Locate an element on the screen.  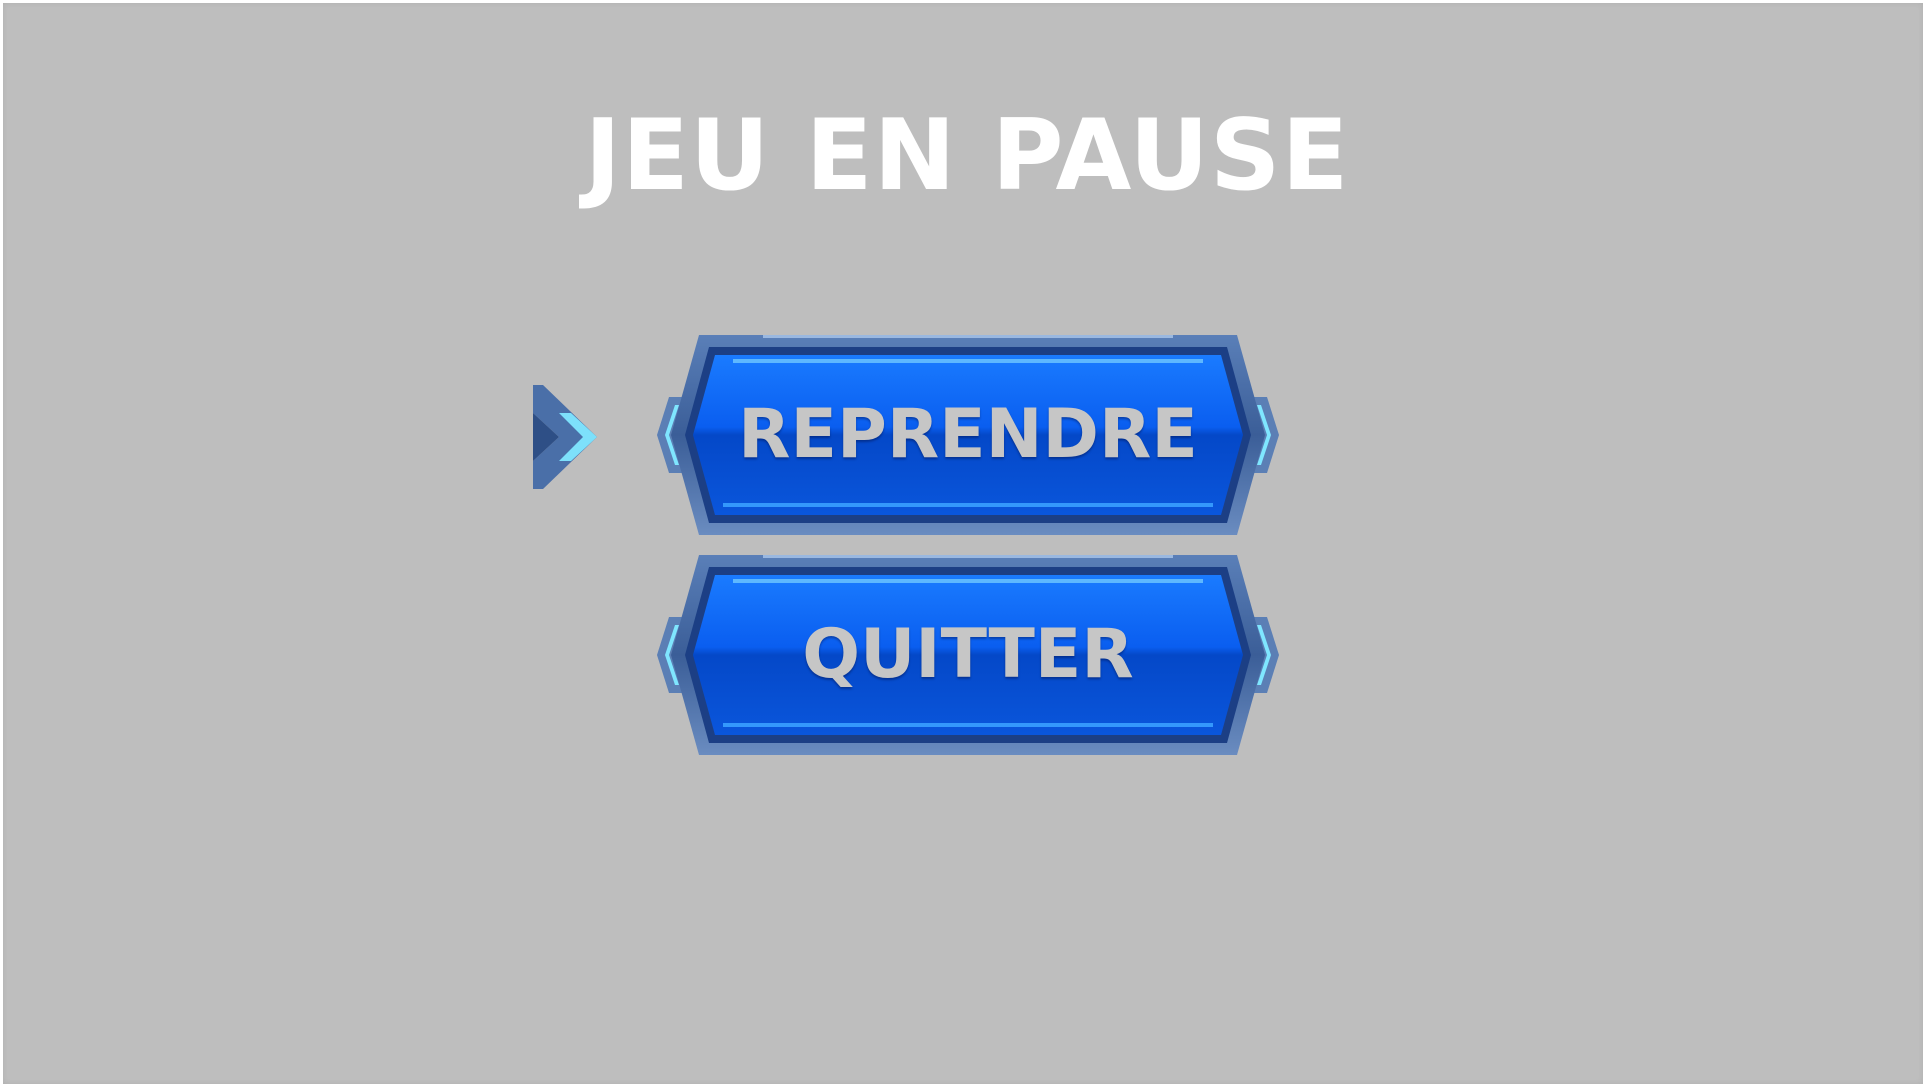
resume-button: REPRENDRE is located at coordinates (968, 435).